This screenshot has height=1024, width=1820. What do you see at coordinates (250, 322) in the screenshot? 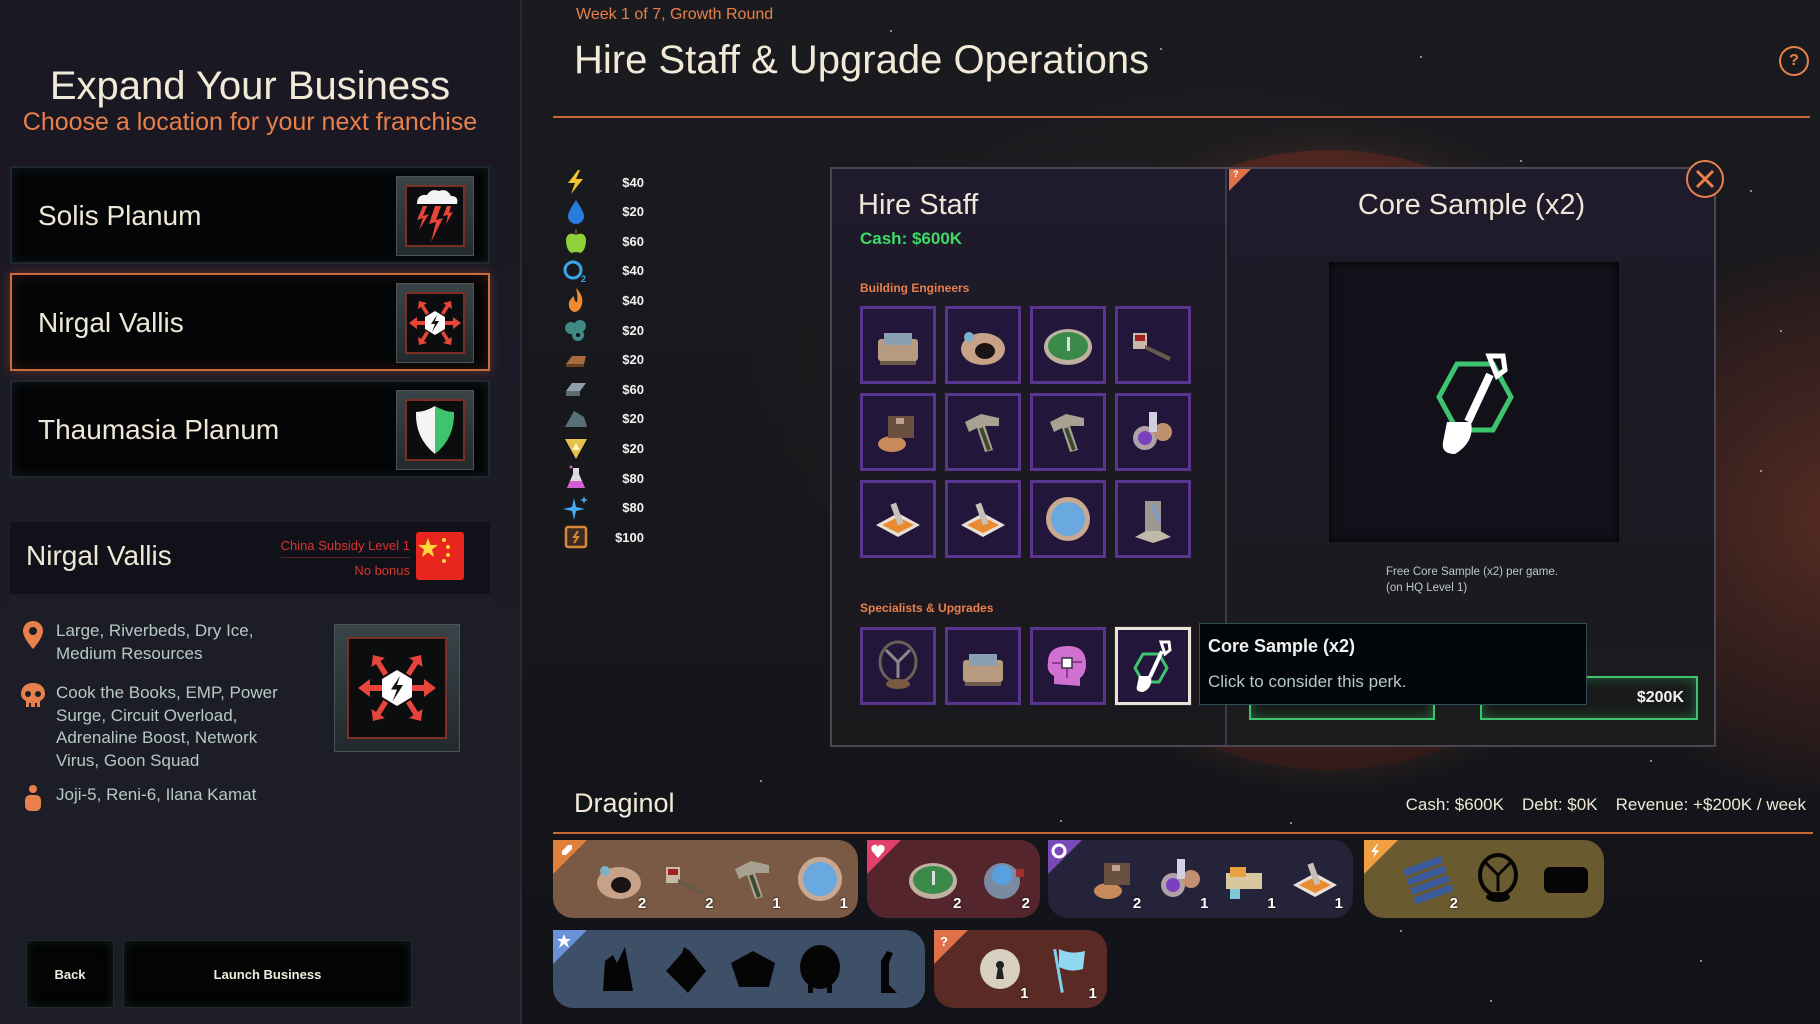
I see `location-card-nirgal-vallis: Nirgal Vallis` at bounding box center [250, 322].